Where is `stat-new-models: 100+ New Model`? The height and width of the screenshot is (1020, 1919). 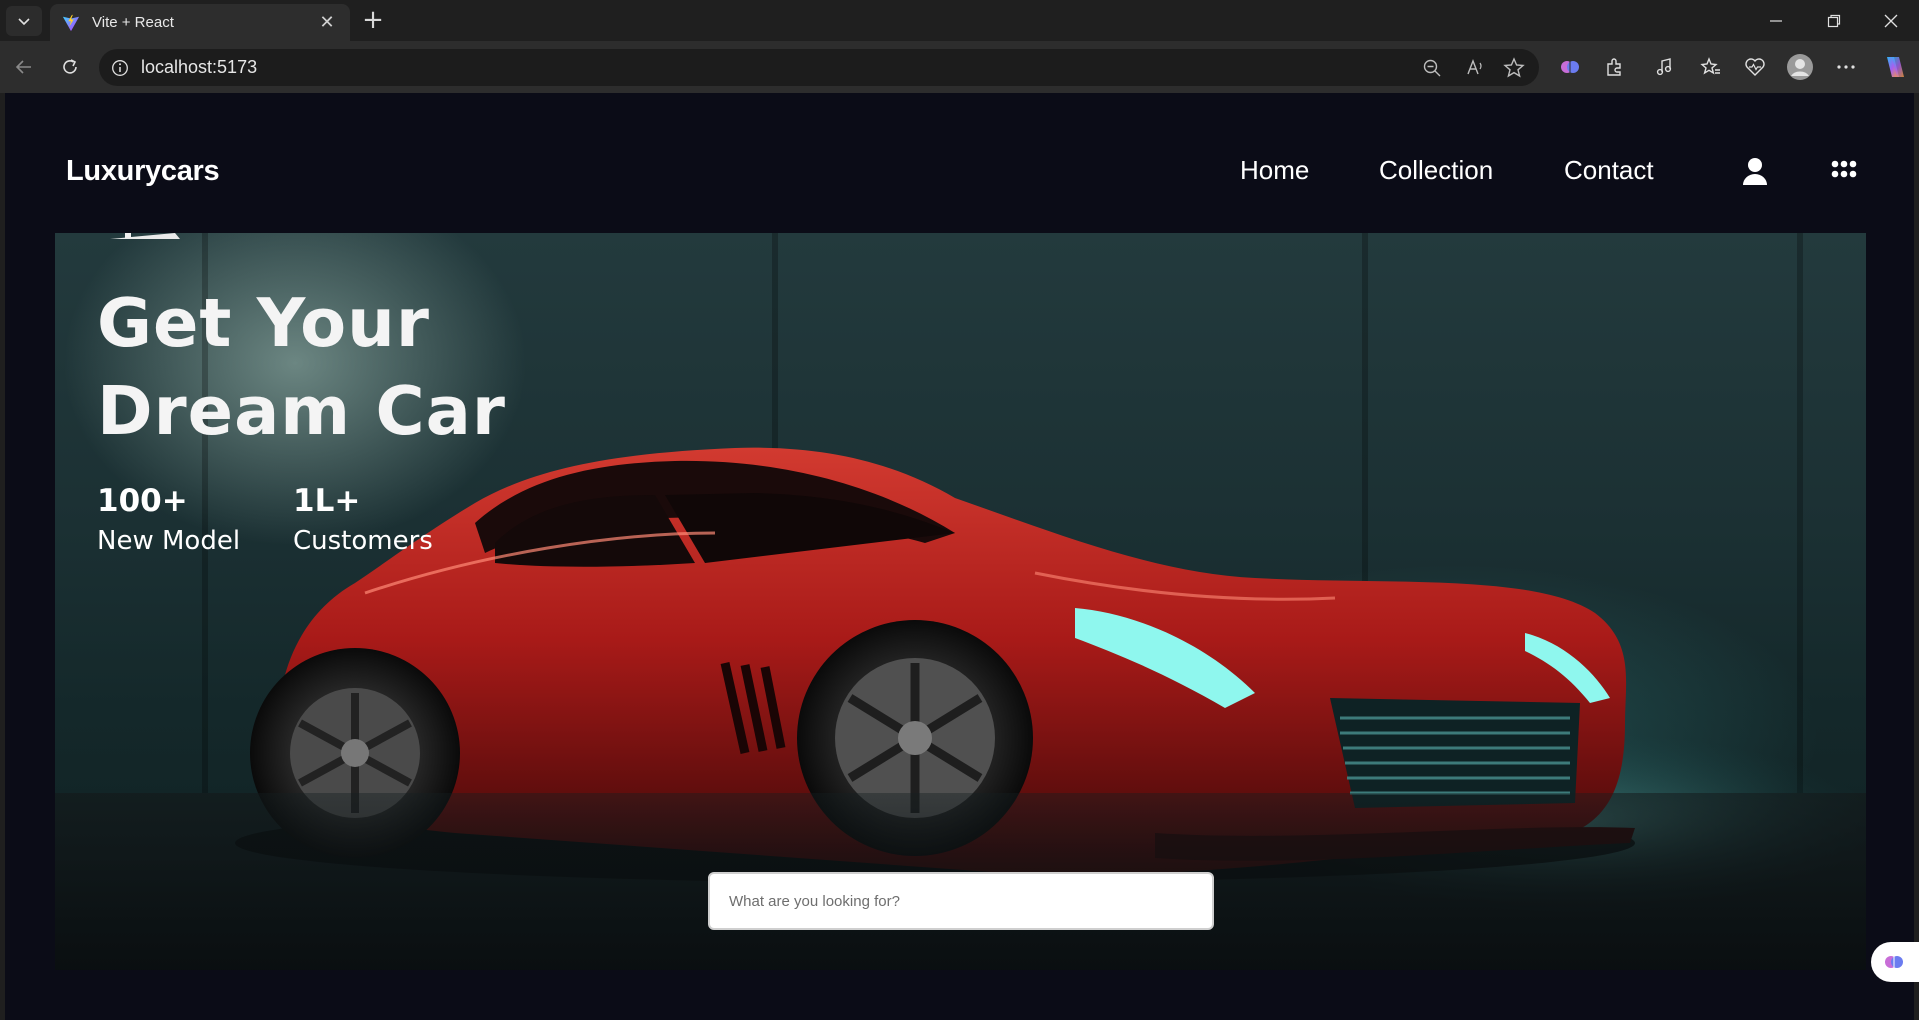
stat-new-models: 100+ New Model is located at coordinates (168, 521).